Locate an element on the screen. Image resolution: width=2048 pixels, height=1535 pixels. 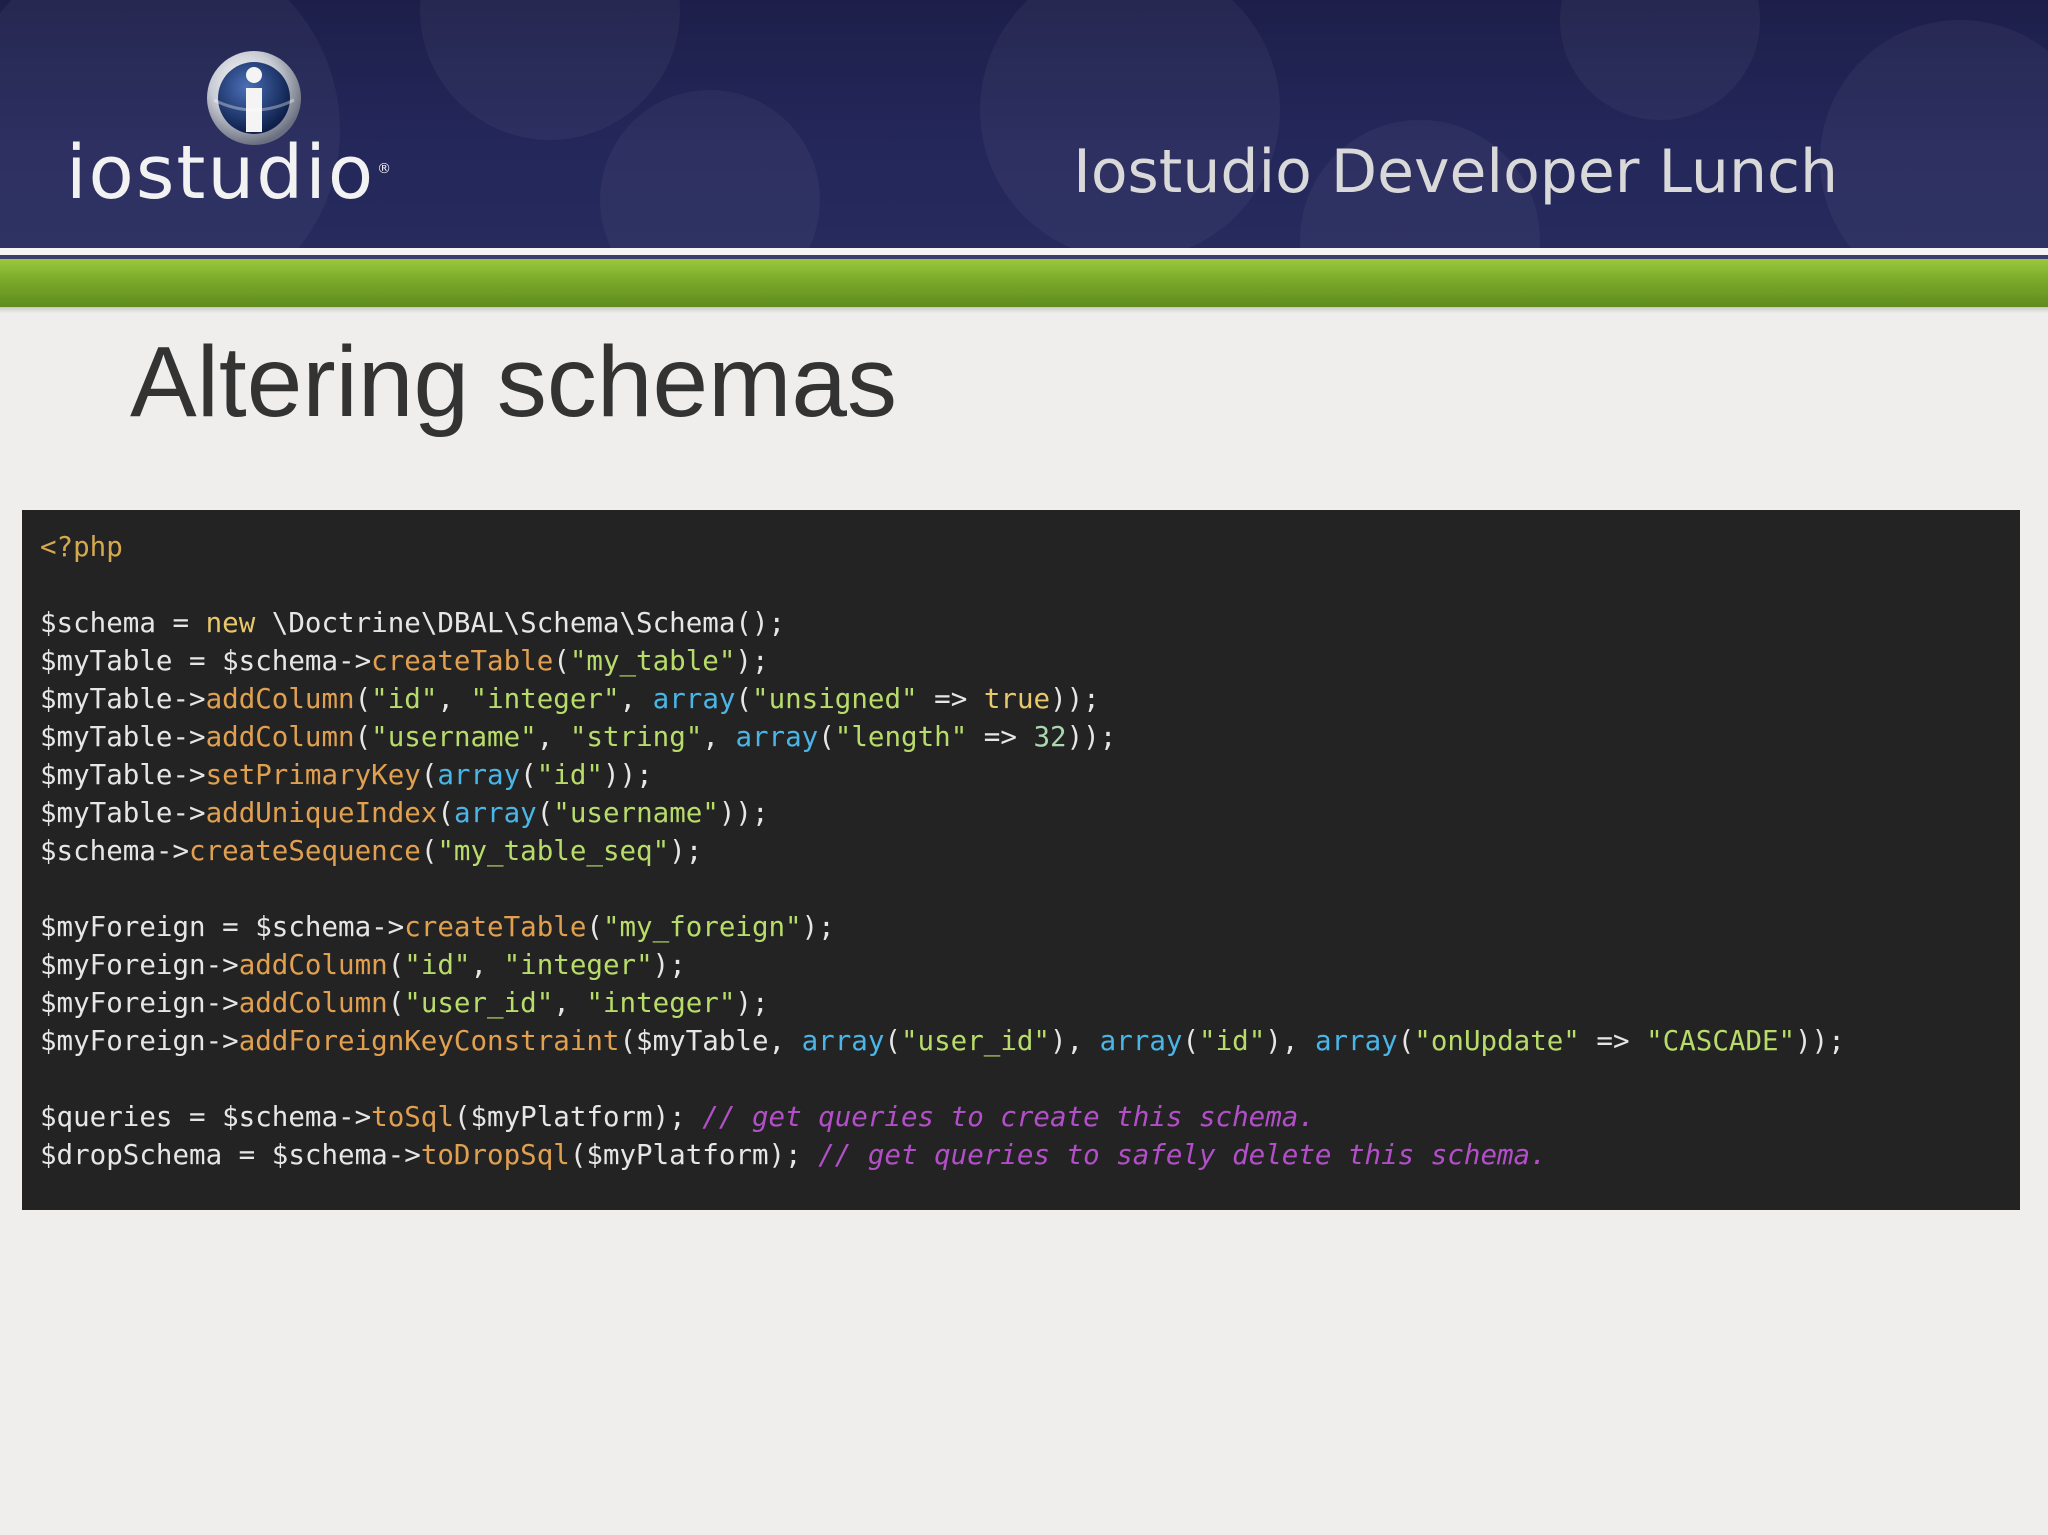
event-title: Iostudio Developer Lunch is located at coordinates (1455, 172).